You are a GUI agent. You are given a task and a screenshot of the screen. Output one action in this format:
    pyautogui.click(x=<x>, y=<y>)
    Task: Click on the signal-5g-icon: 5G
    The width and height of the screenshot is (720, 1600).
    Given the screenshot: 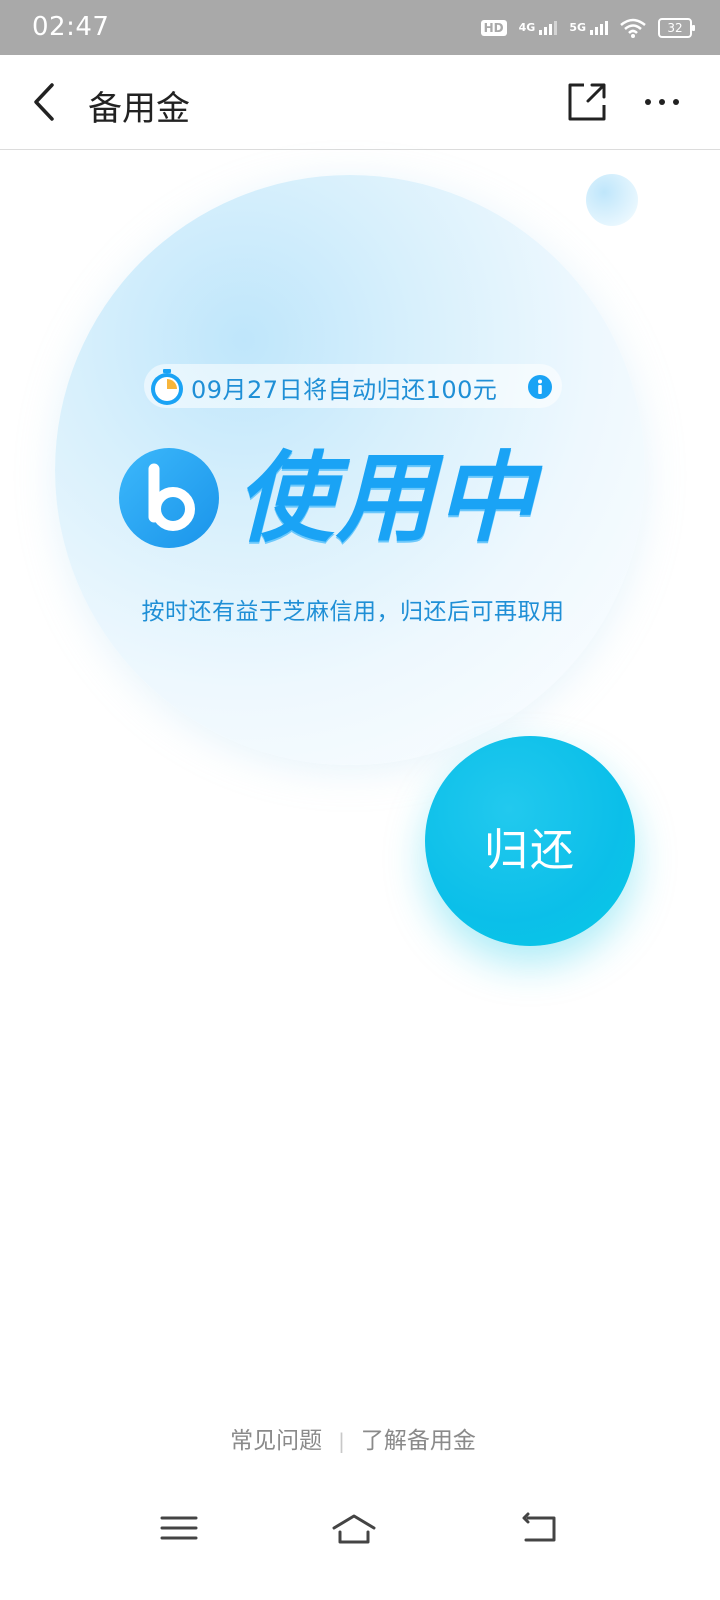 What is the action you would take?
    pyautogui.click(x=588, y=28)
    